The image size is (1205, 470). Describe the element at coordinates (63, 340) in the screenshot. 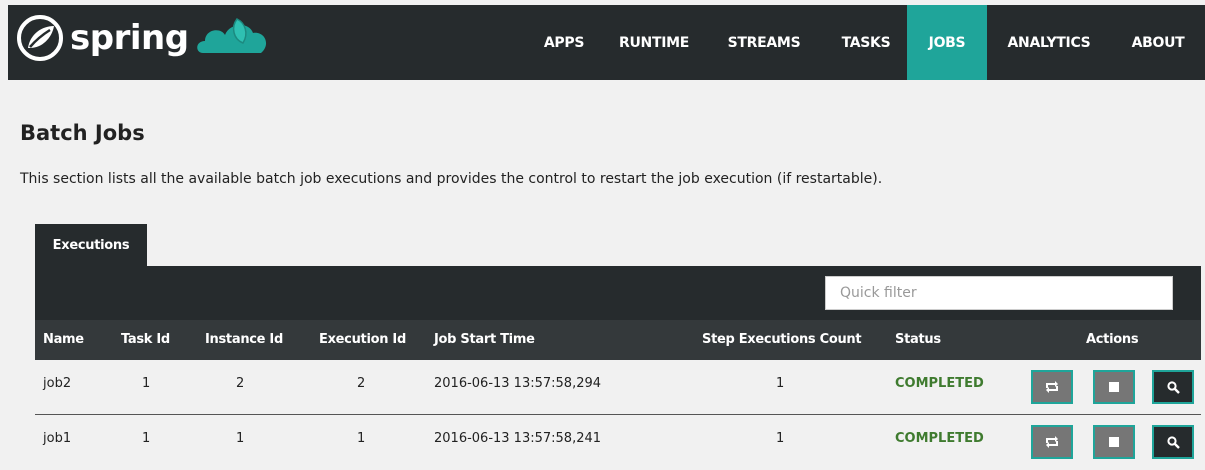

I see `col-name: Name` at that location.